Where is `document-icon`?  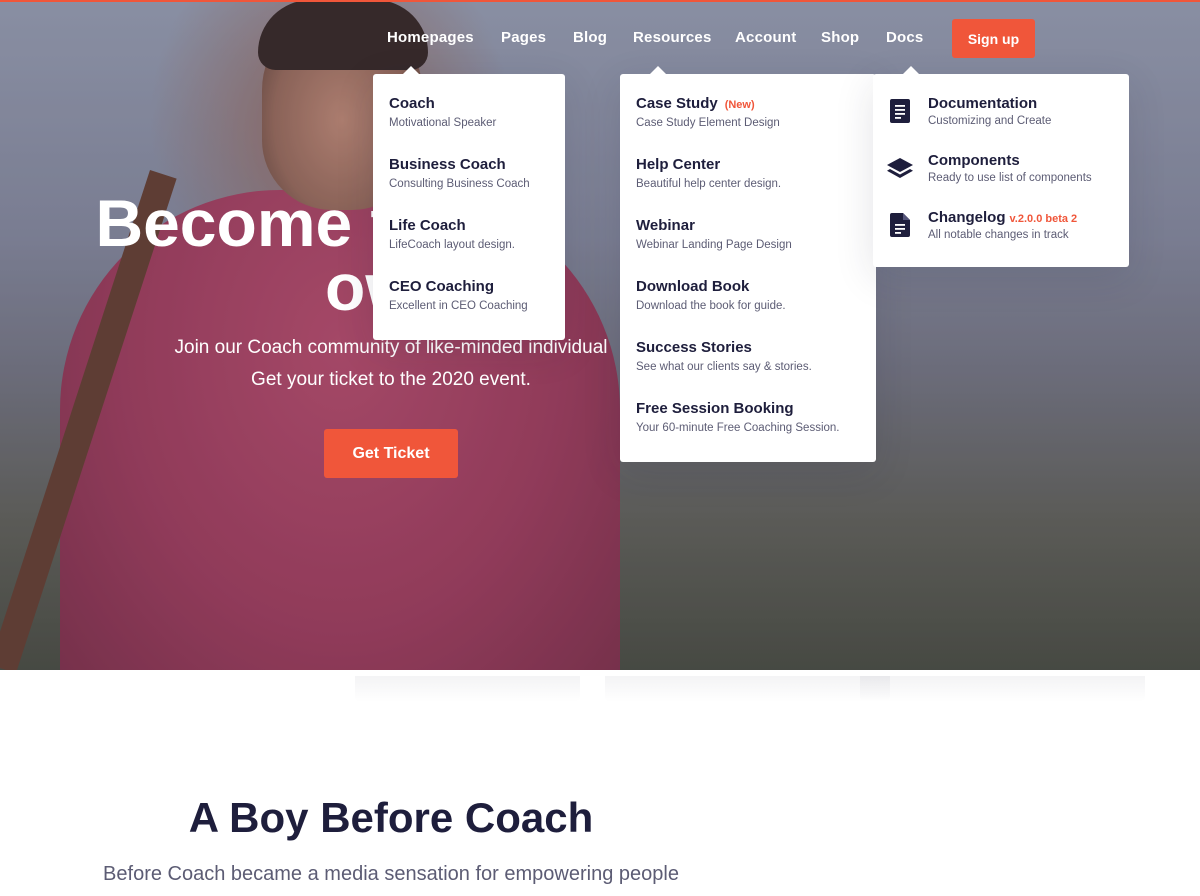
document-icon is located at coordinates (900, 111).